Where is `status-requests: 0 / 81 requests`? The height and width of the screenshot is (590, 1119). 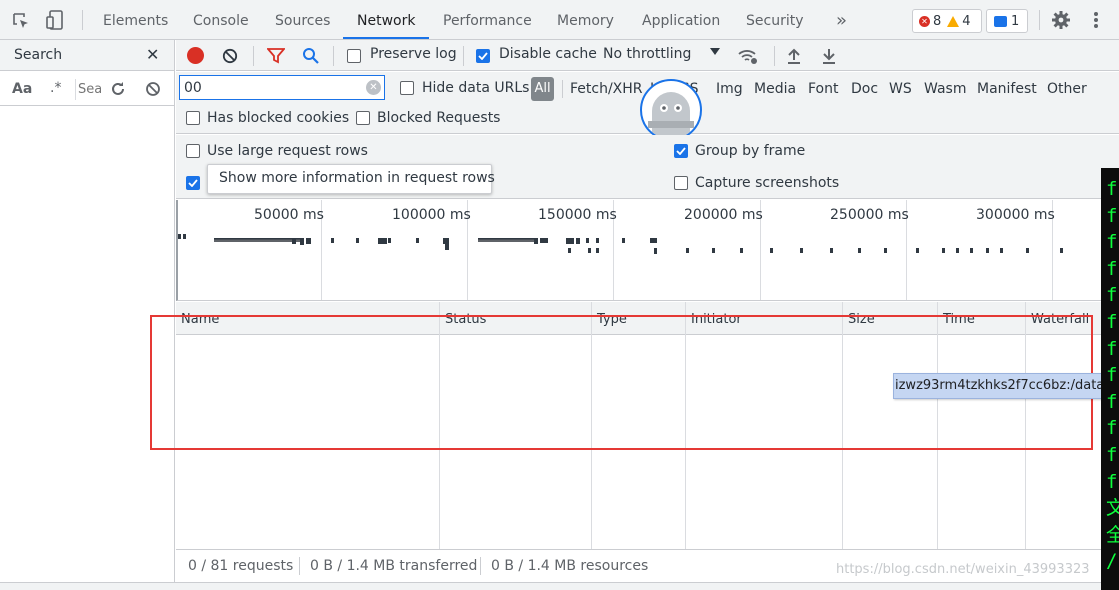
status-requests: 0 / 81 requests is located at coordinates (241, 566).